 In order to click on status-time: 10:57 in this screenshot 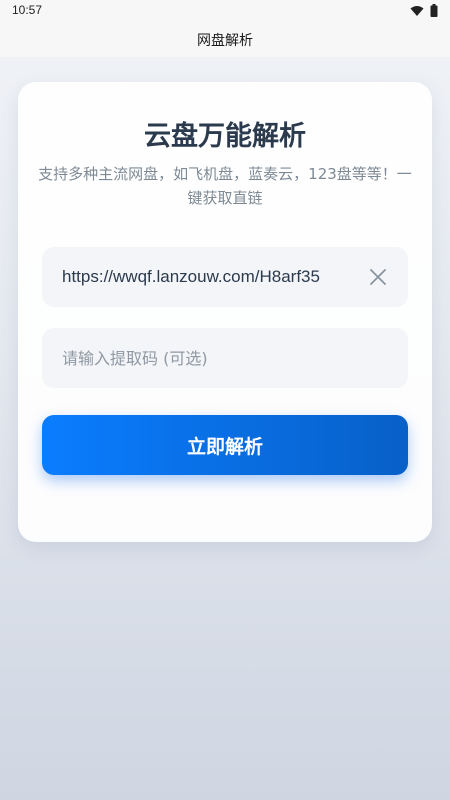, I will do `click(27, 10)`.